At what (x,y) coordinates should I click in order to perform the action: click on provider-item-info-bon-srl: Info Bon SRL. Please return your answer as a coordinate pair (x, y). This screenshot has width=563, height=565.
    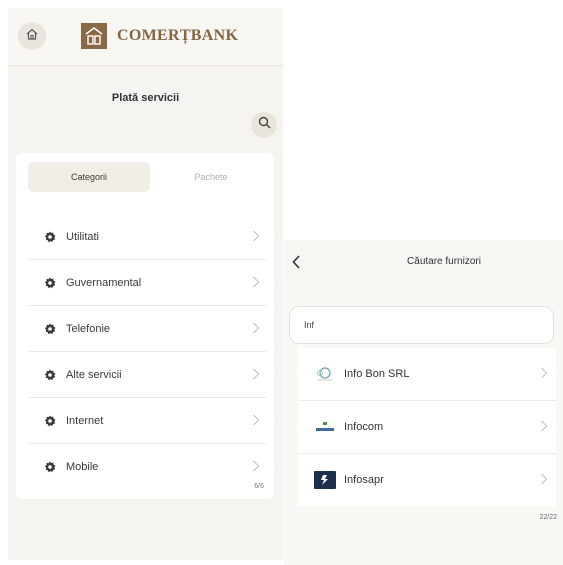
    Looking at the image, I should click on (427, 374).